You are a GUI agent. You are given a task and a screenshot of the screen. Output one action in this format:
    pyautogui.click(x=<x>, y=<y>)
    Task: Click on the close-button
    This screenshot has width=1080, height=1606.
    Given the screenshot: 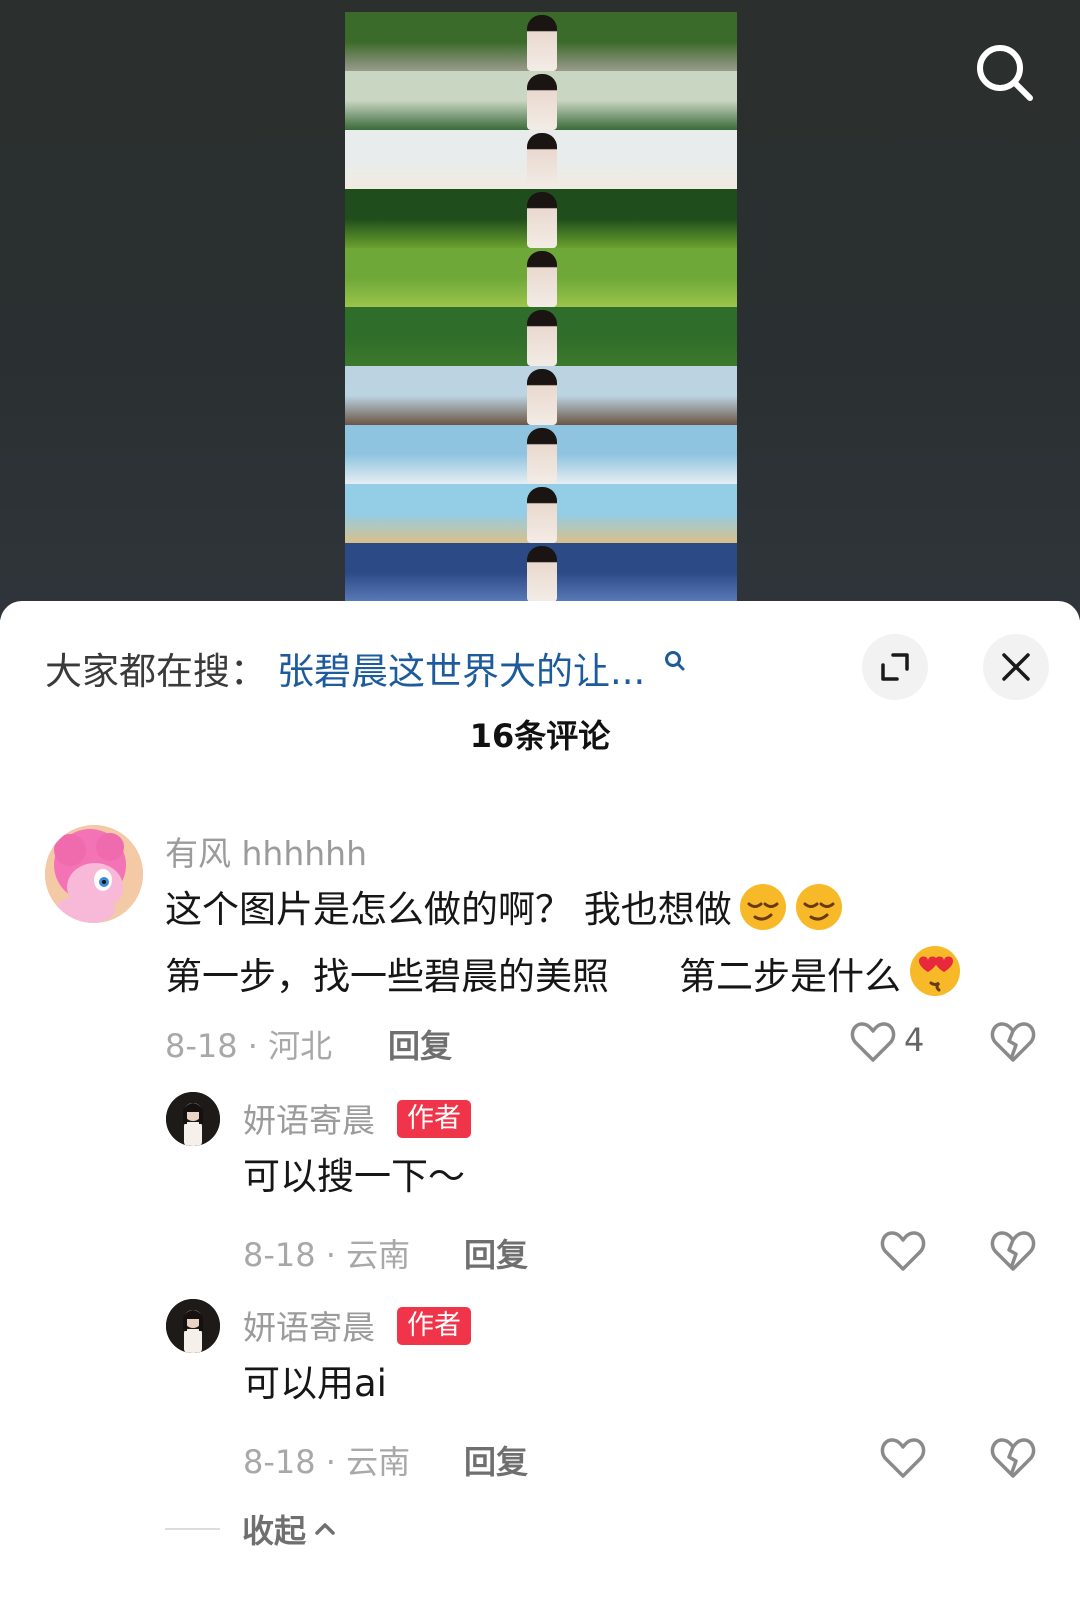 What is the action you would take?
    pyautogui.click(x=1016, y=667)
    